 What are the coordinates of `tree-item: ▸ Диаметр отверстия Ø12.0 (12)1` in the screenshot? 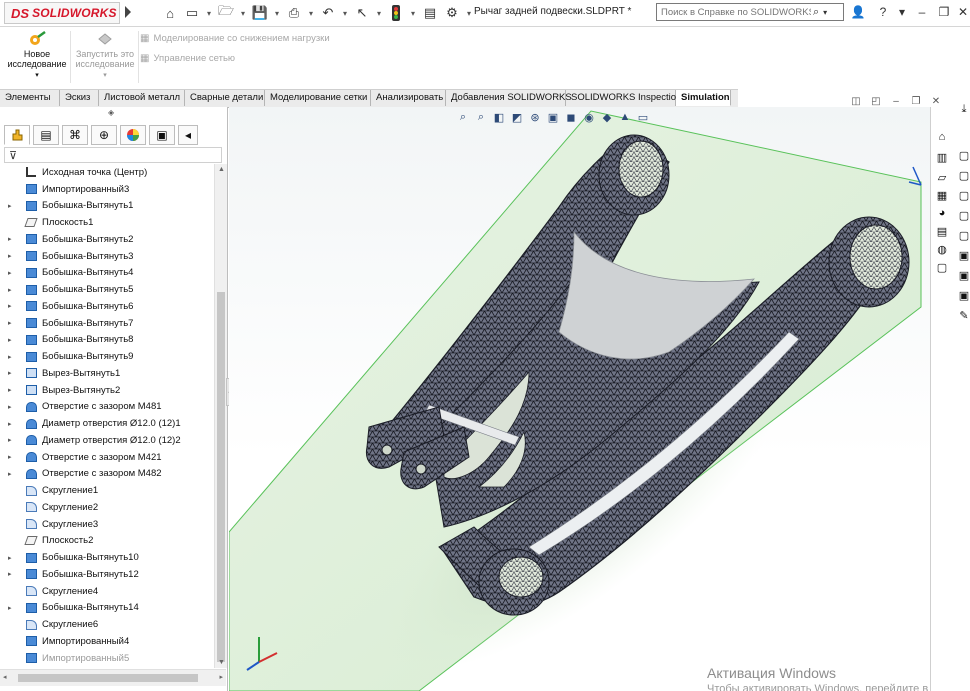 It's located at (107, 423).